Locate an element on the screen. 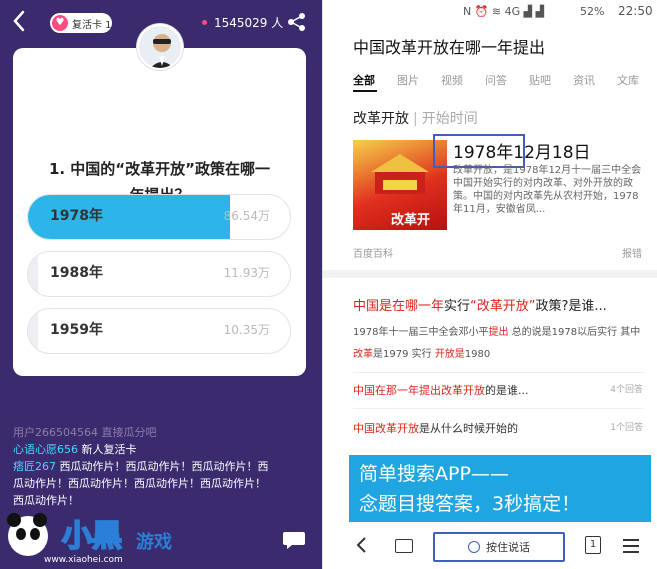  tab-all: 全部 is located at coordinates (364, 80).